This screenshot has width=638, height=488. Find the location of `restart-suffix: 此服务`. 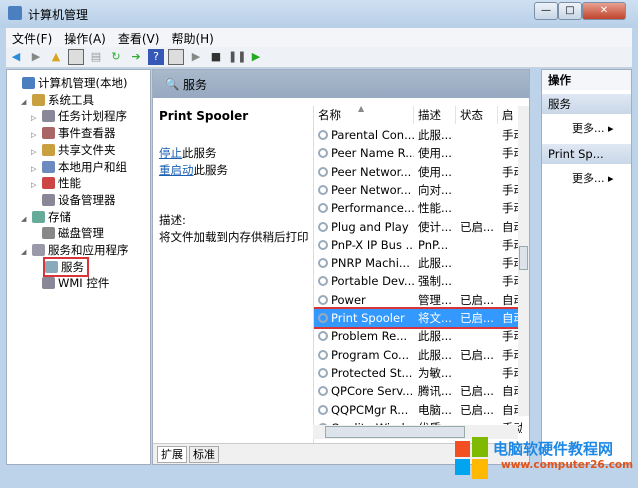

restart-suffix: 此服务 is located at coordinates (211, 170).